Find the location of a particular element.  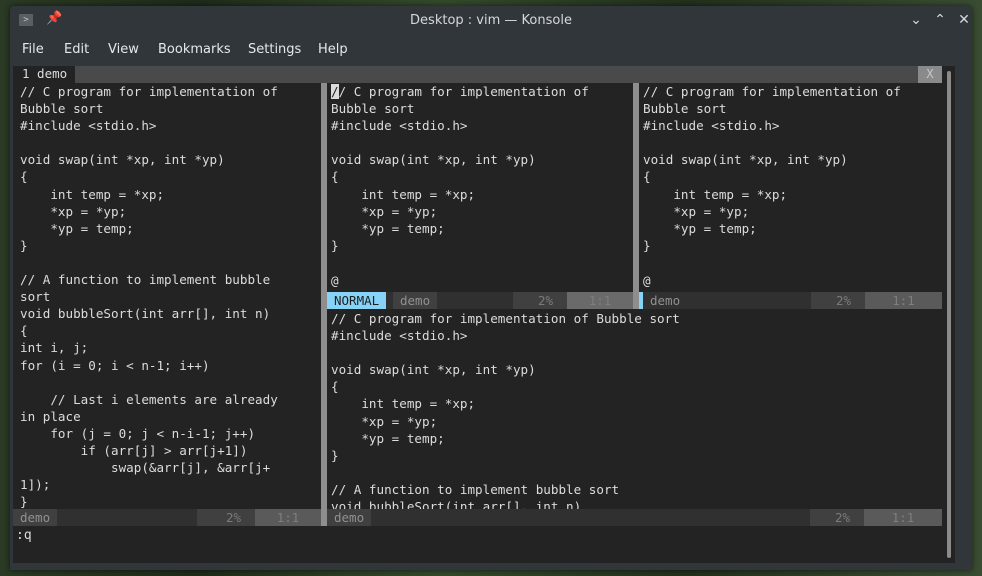

vertical-split-separator is located at coordinates (636, 196).